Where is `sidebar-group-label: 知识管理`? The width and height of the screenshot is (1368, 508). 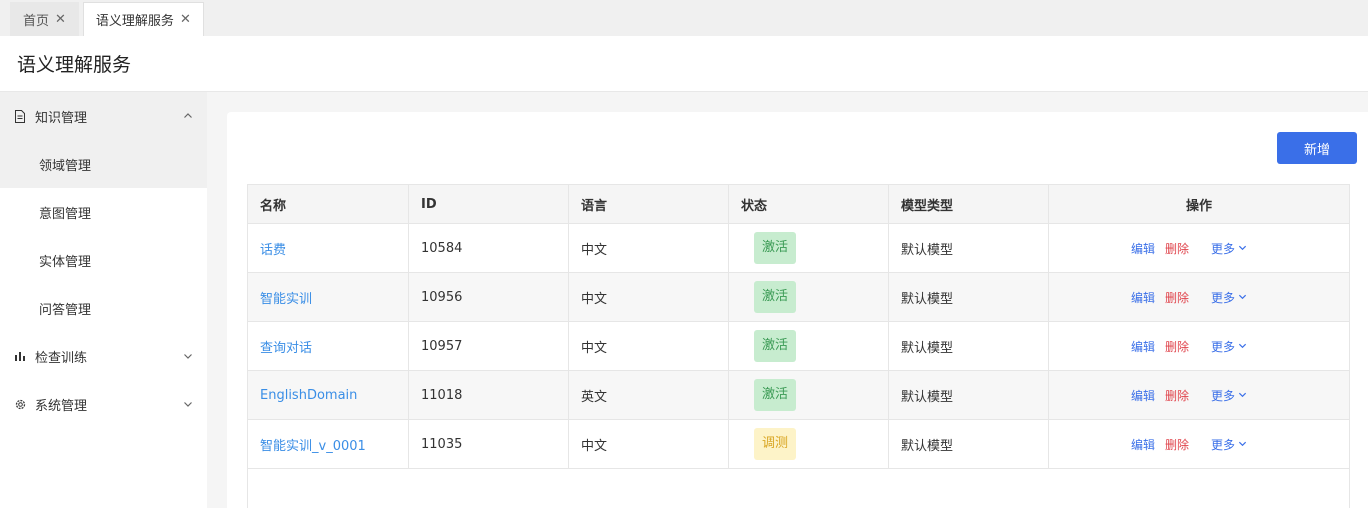
sidebar-group-label: 知识管理 is located at coordinates (61, 118).